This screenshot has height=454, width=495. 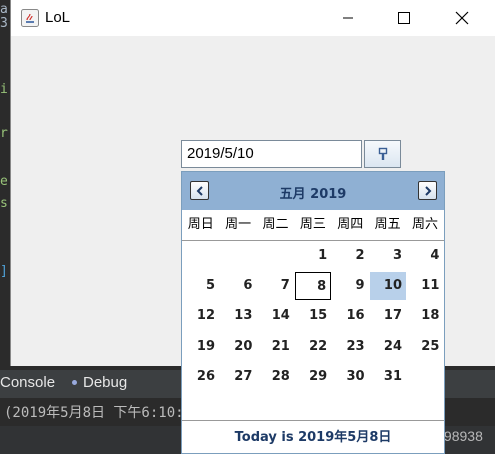 I want to click on day-cell: 12, so click(x=201, y=316).